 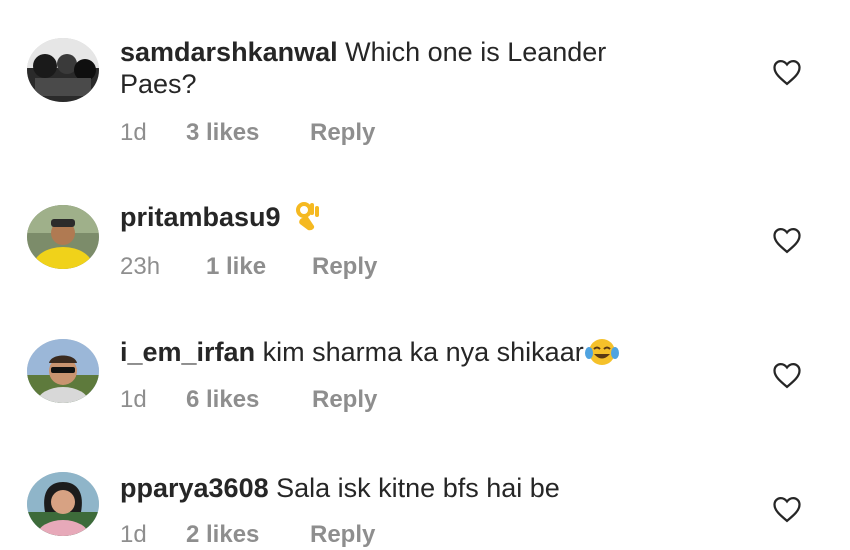 I want to click on comment-username: samdarshkanwal, so click(x=229, y=52).